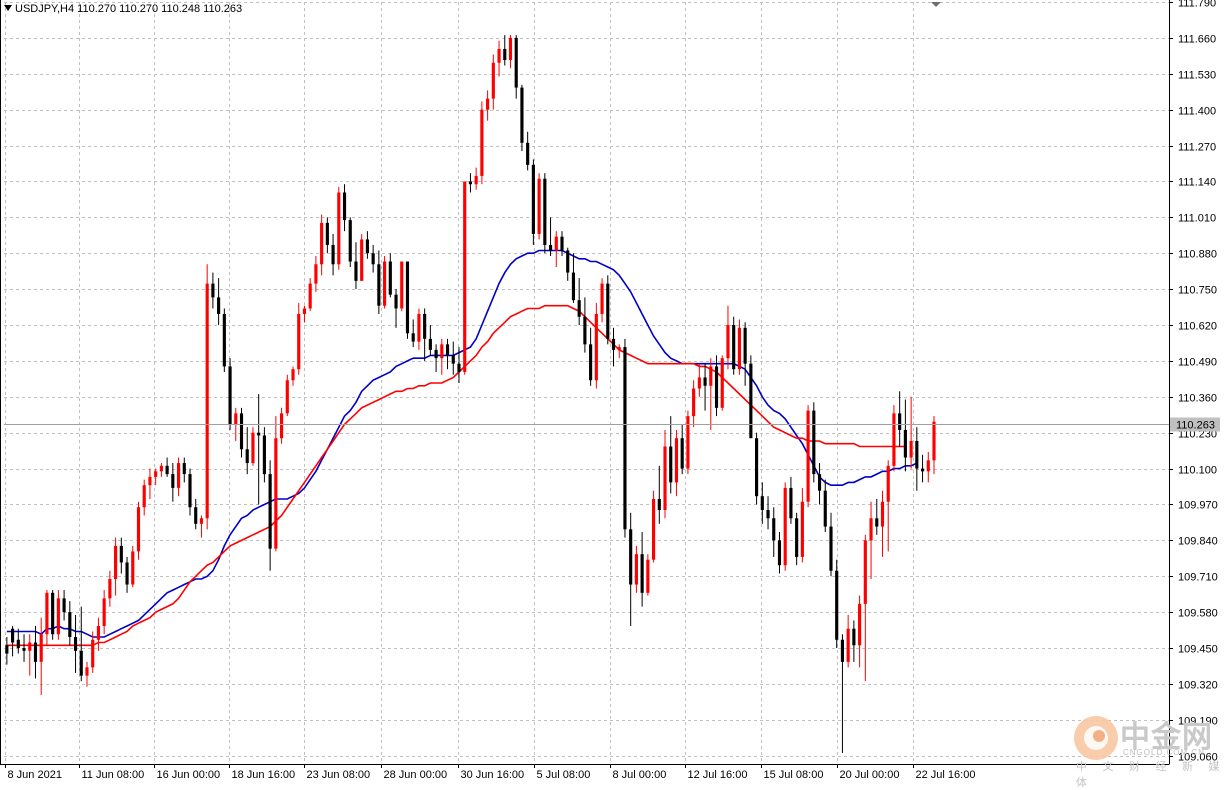 Image resolution: width=1227 pixels, height=790 pixels. I want to click on x-tick-label: 8 Jun 2021, so click(35, 775).